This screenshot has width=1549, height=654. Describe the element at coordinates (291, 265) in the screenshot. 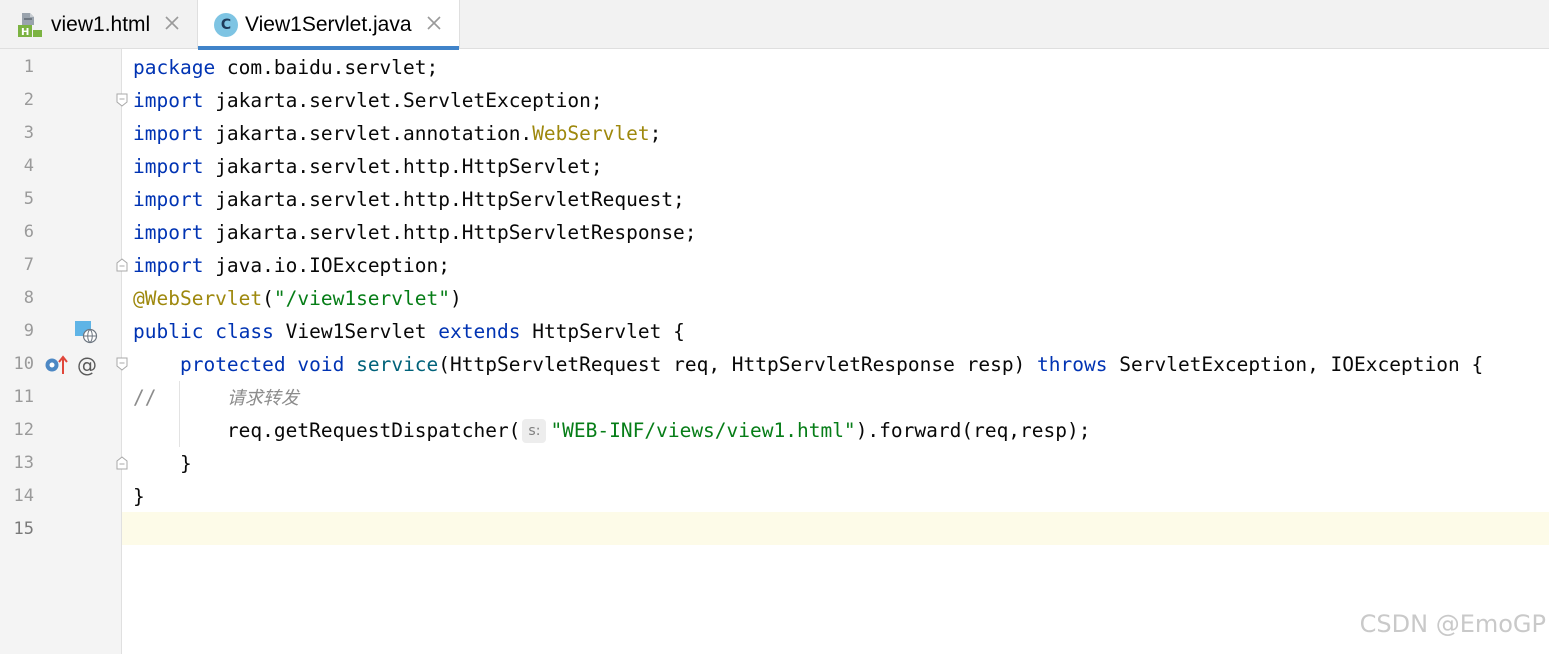

I see `code-line-7: import java.io.IOException;` at that location.